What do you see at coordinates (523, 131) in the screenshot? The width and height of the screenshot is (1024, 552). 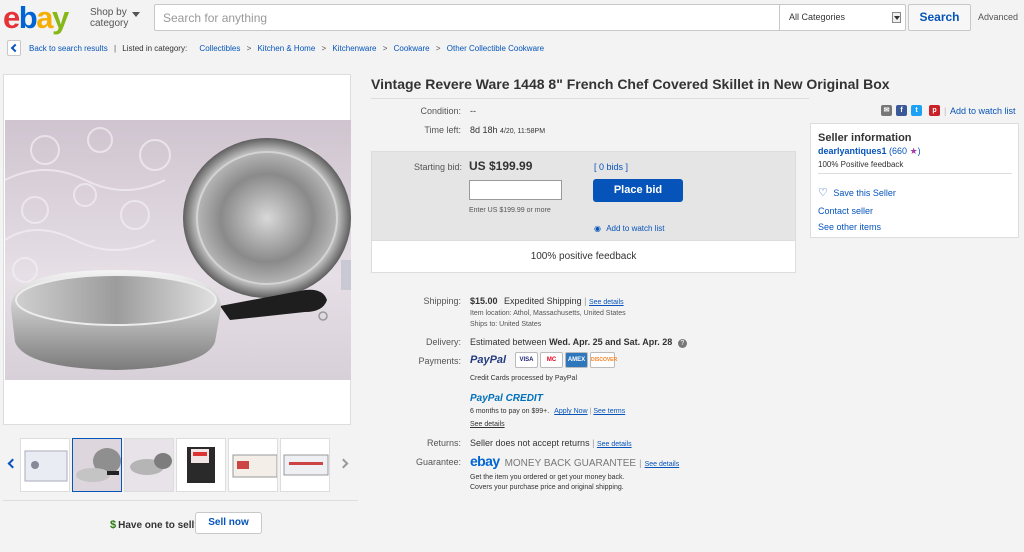 I see `time-left-date: 4/20, 11:58PM` at bounding box center [523, 131].